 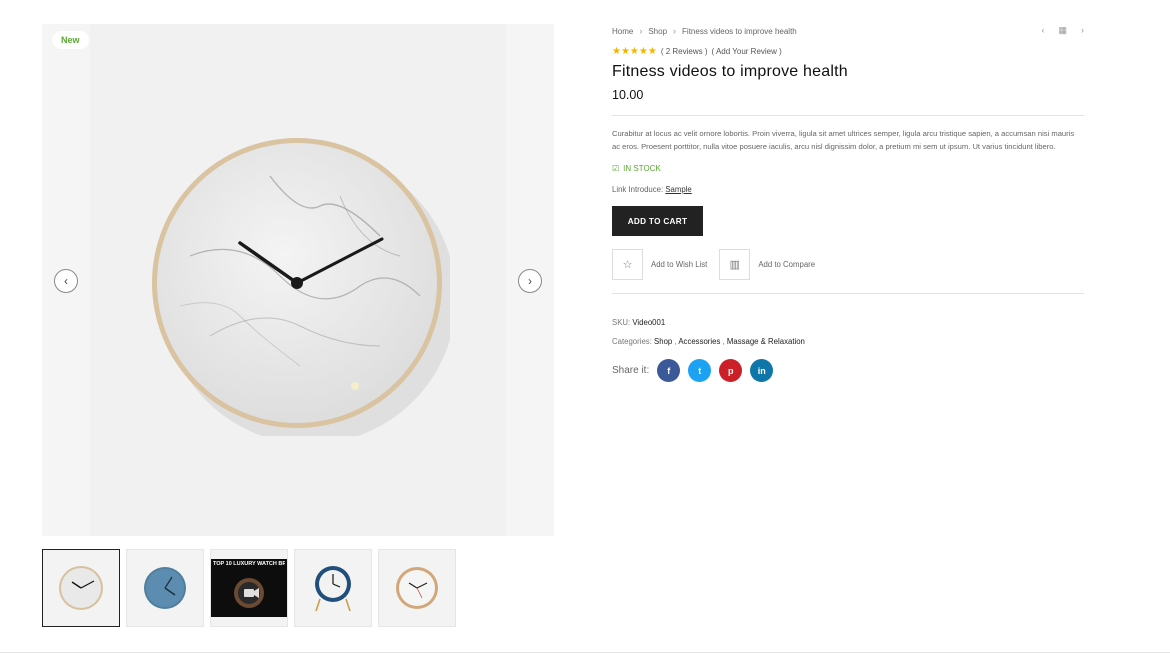 I want to click on gallery-next-button: ›, so click(x=530, y=281).